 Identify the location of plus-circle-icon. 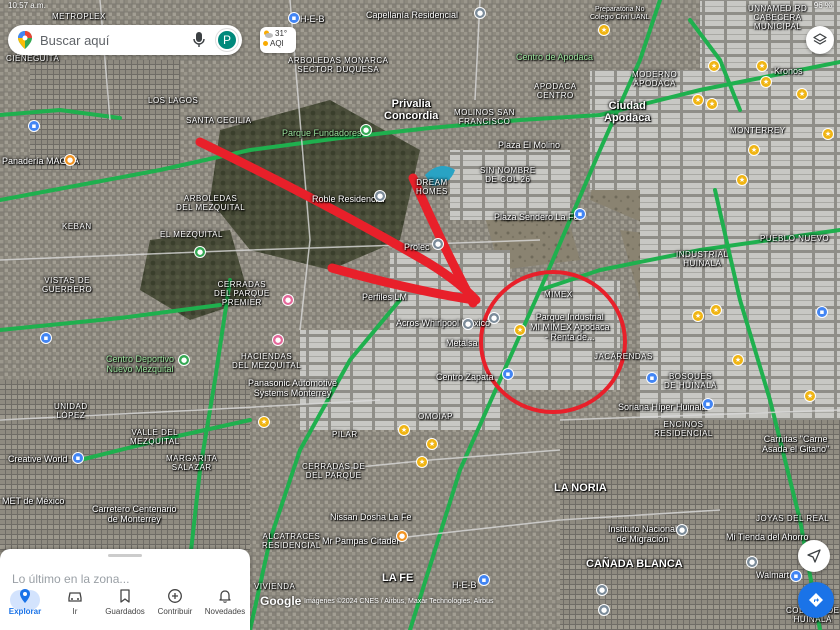
(175, 596).